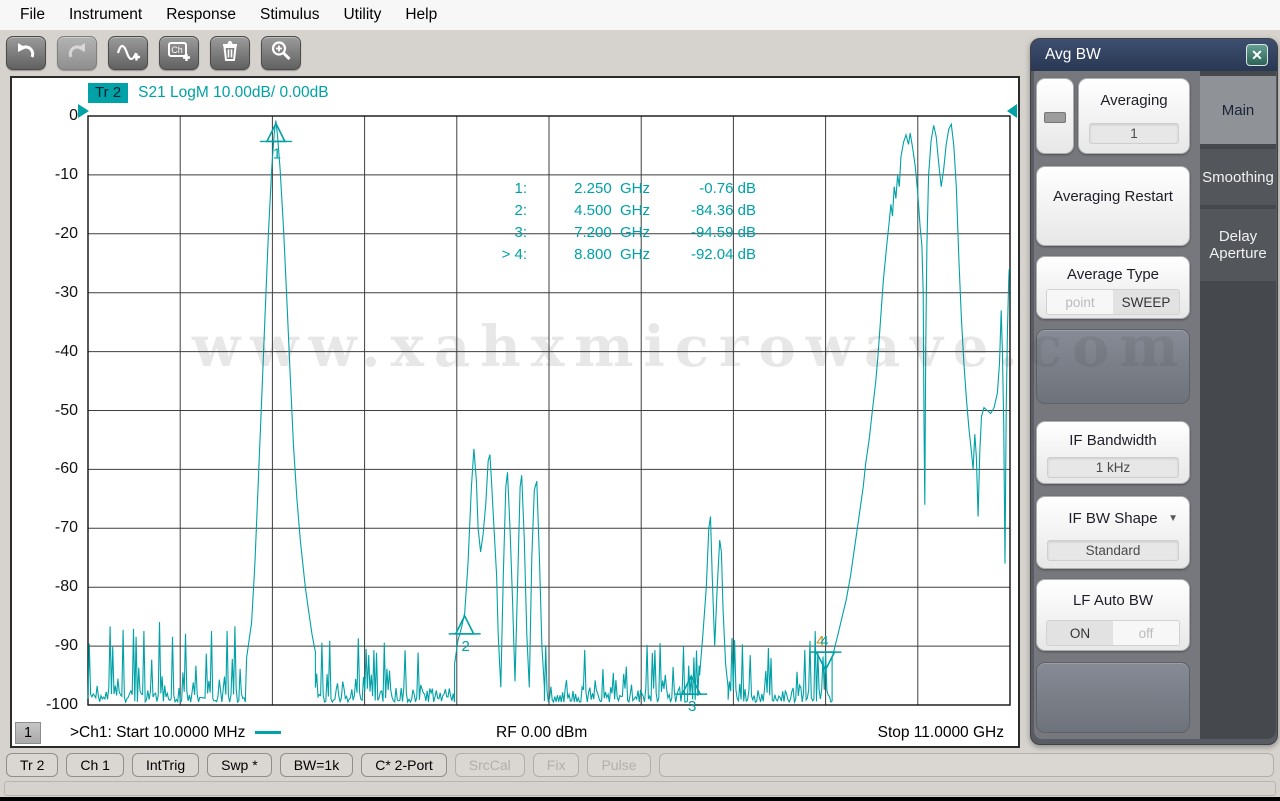 This screenshot has width=1280, height=801. I want to click on lf-auto-bw-on-option: ON, so click(1080, 633).